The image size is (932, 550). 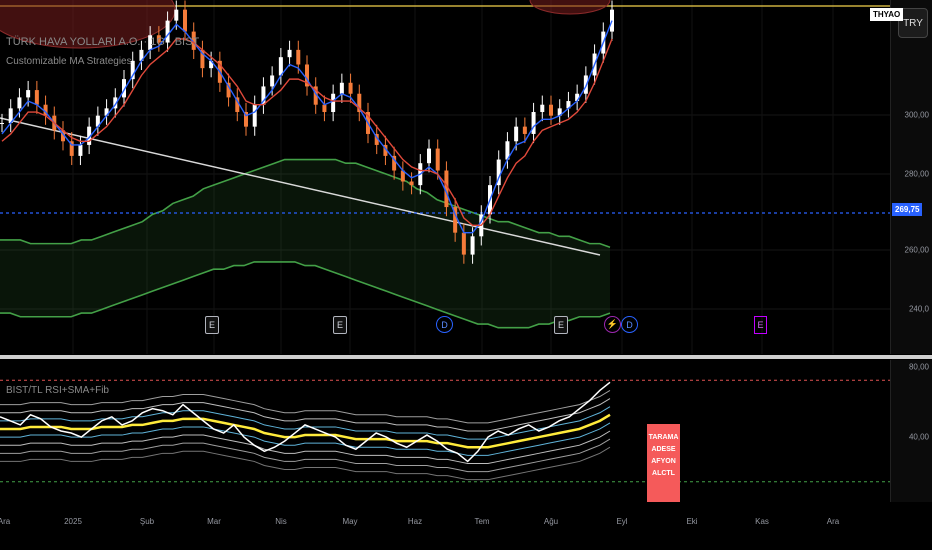 What do you see at coordinates (916, 250) in the screenshot?
I see `price-tick: 260,00` at bounding box center [916, 250].